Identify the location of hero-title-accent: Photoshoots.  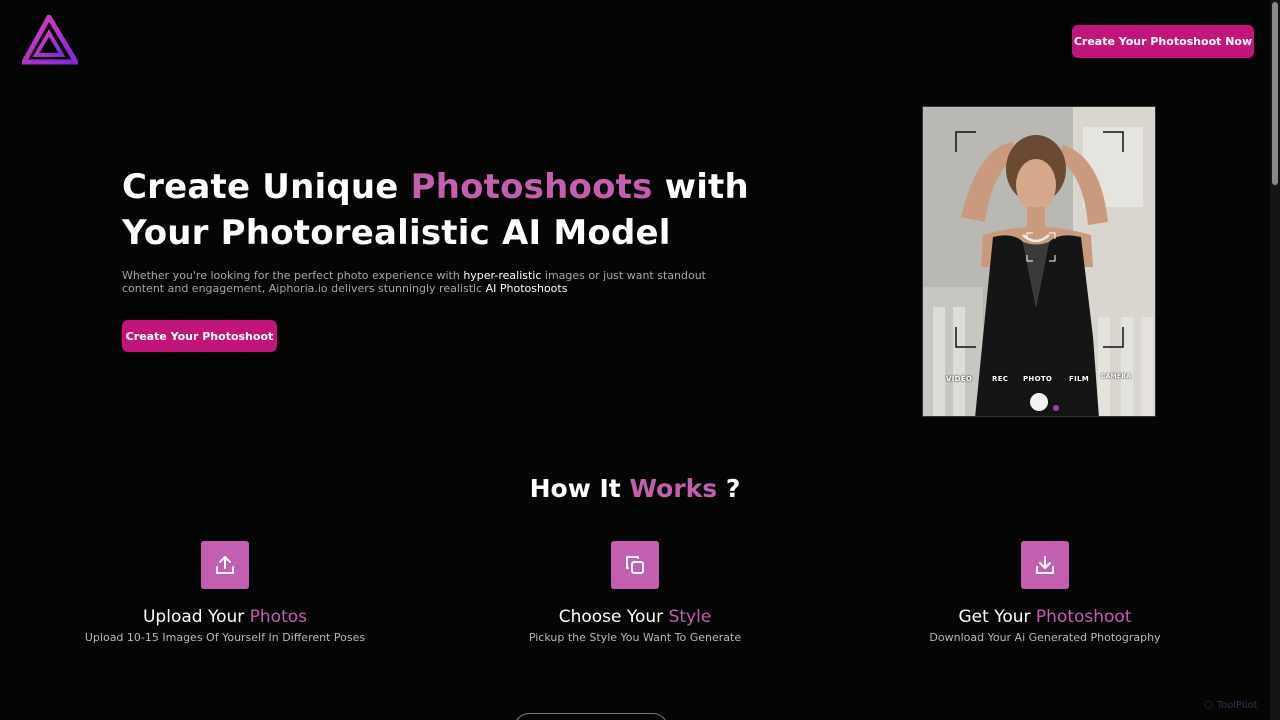
(531, 187).